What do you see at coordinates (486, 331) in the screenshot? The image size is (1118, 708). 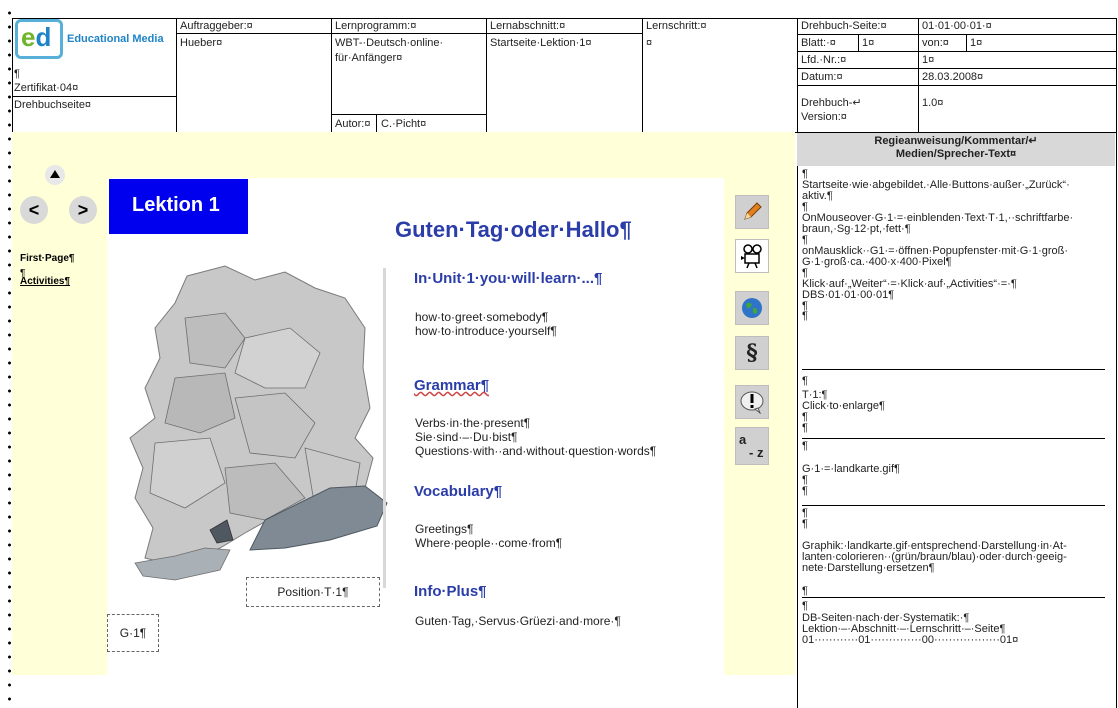 I see `unit-line: how·to·introduce·yourself¶` at bounding box center [486, 331].